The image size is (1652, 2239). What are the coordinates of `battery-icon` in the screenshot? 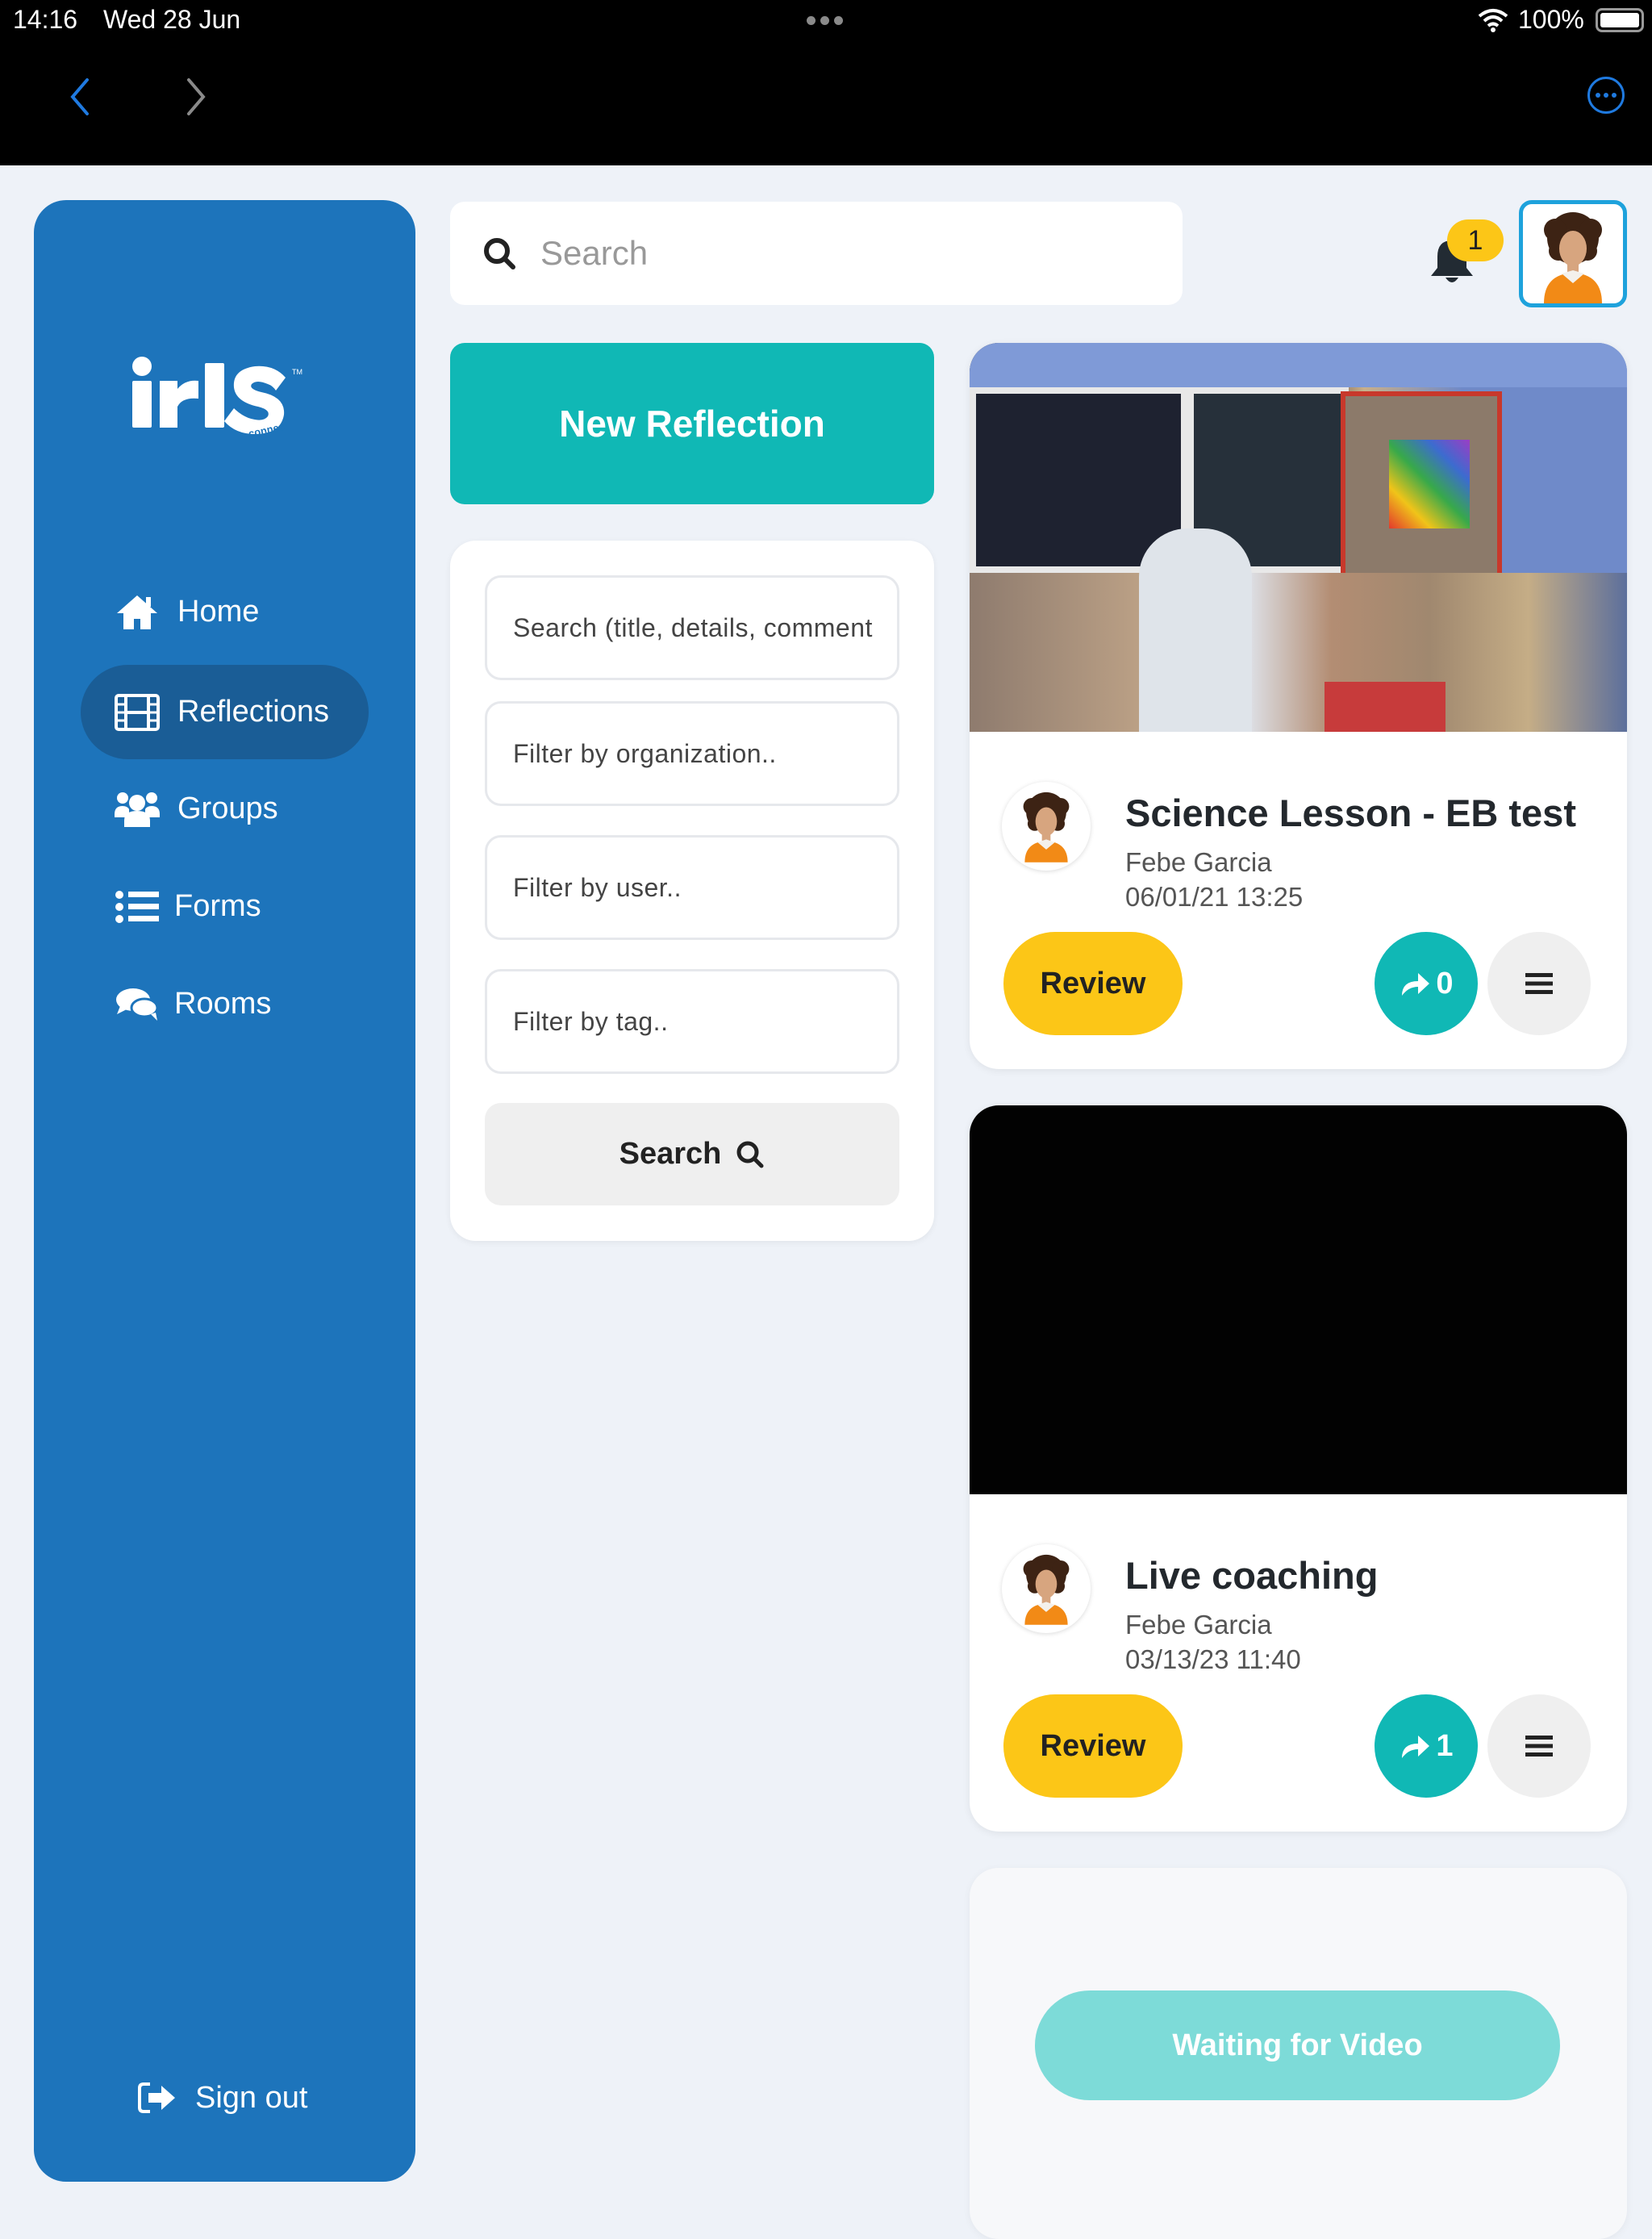 It's located at (1620, 20).